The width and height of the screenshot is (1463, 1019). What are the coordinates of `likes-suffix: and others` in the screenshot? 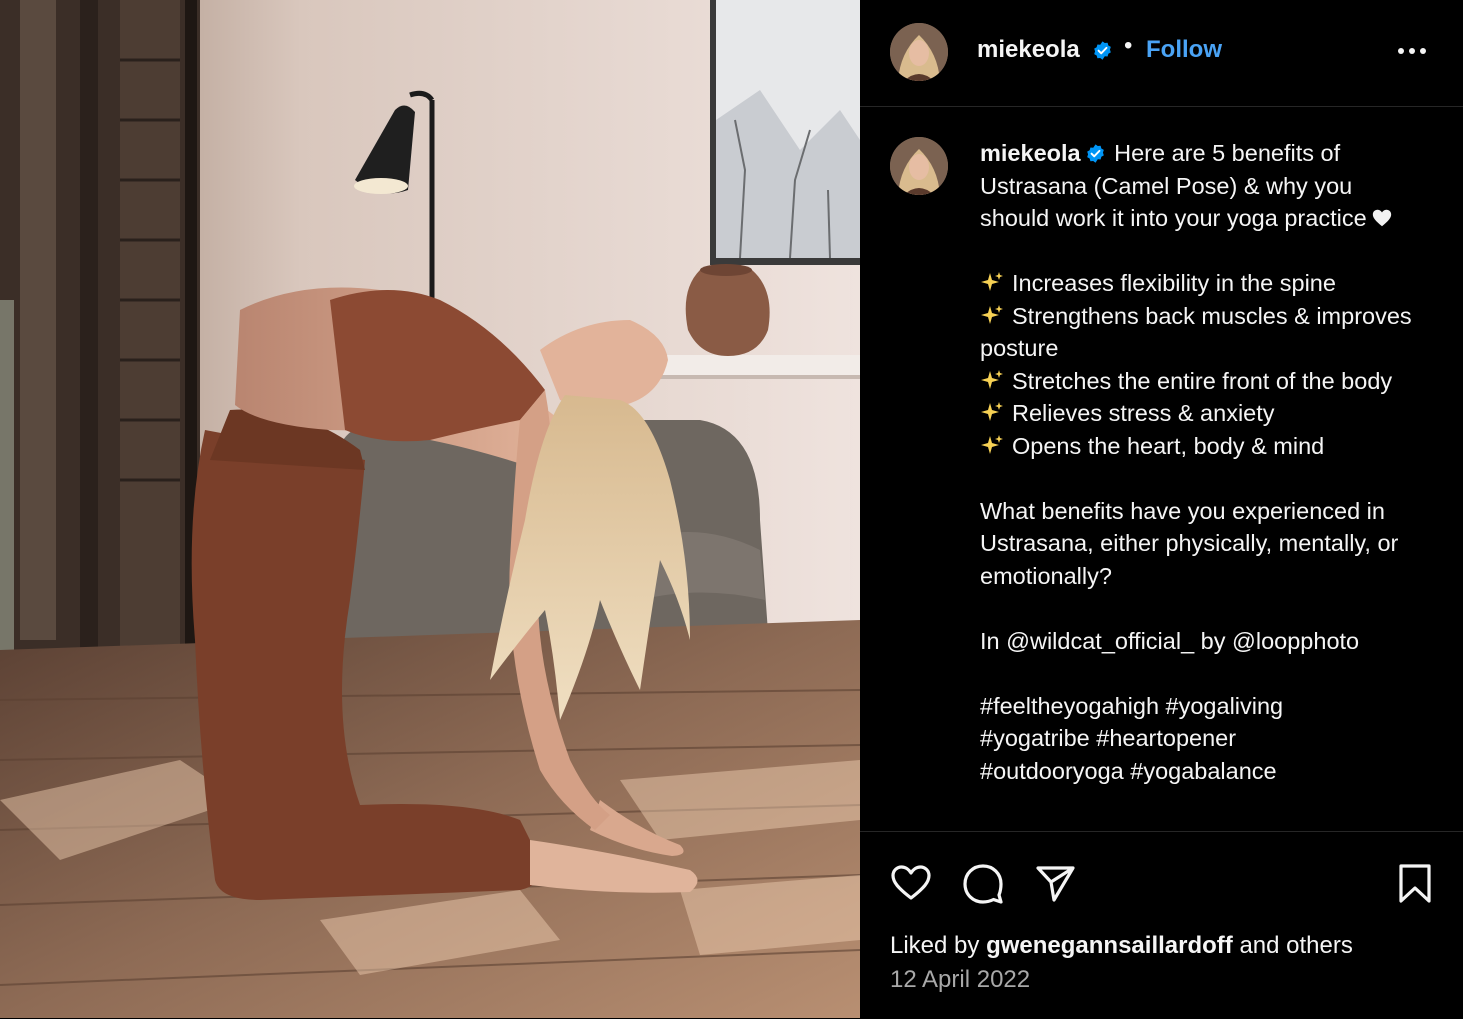 It's located at (1295, 945).